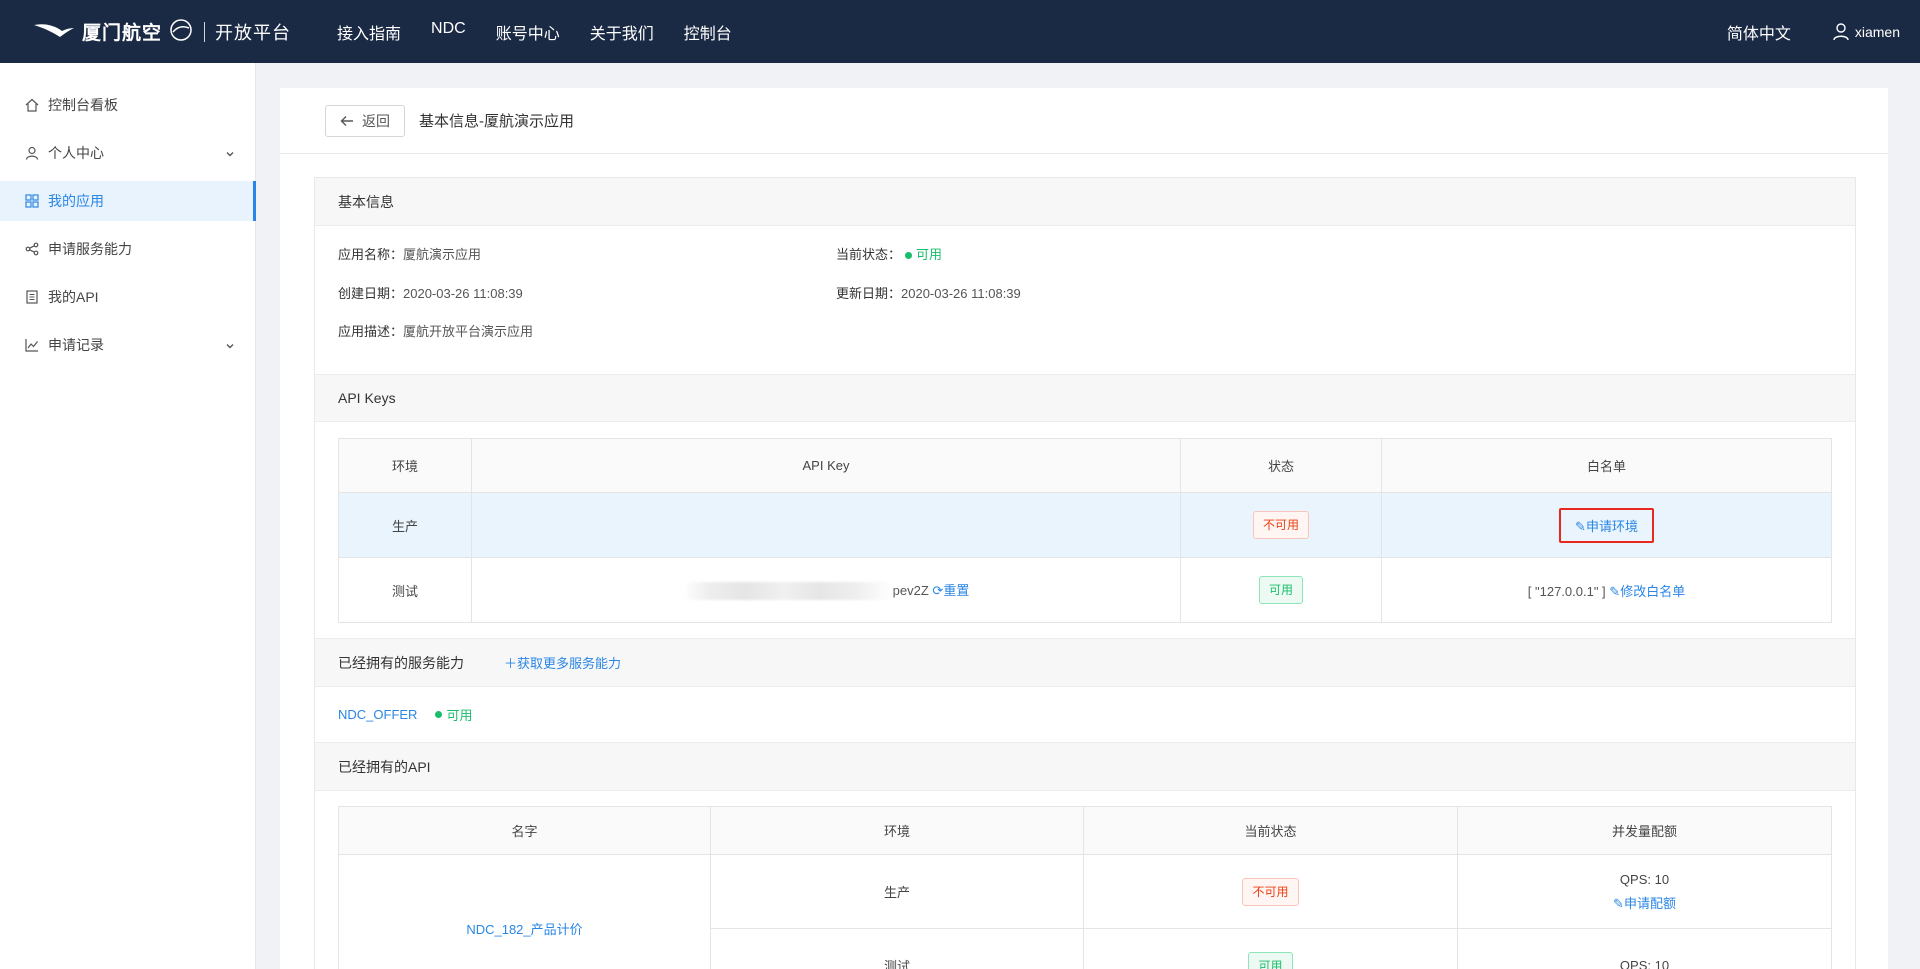  What do you see at coordinates (787, 591) in the screenshot?
I see `masked-api-key` at bounding box center [787, 591].